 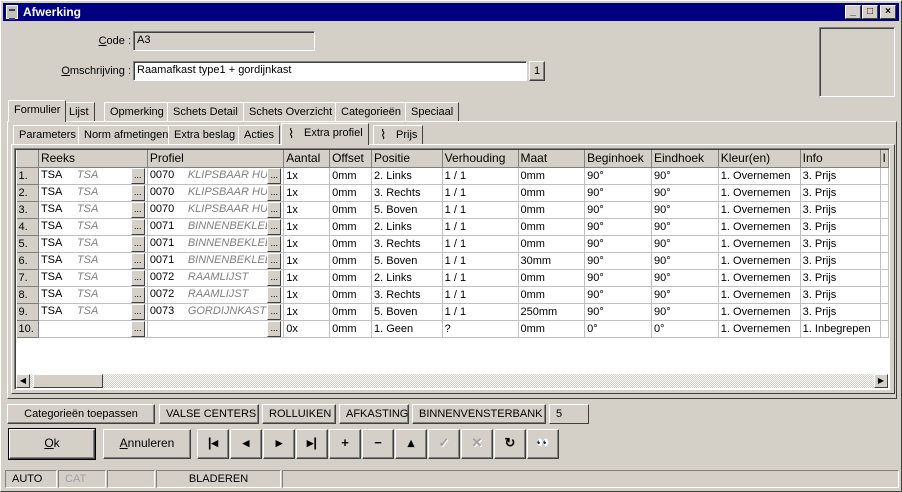 I want to click on header-aantal: Aantal, so click(x=307, y=159).